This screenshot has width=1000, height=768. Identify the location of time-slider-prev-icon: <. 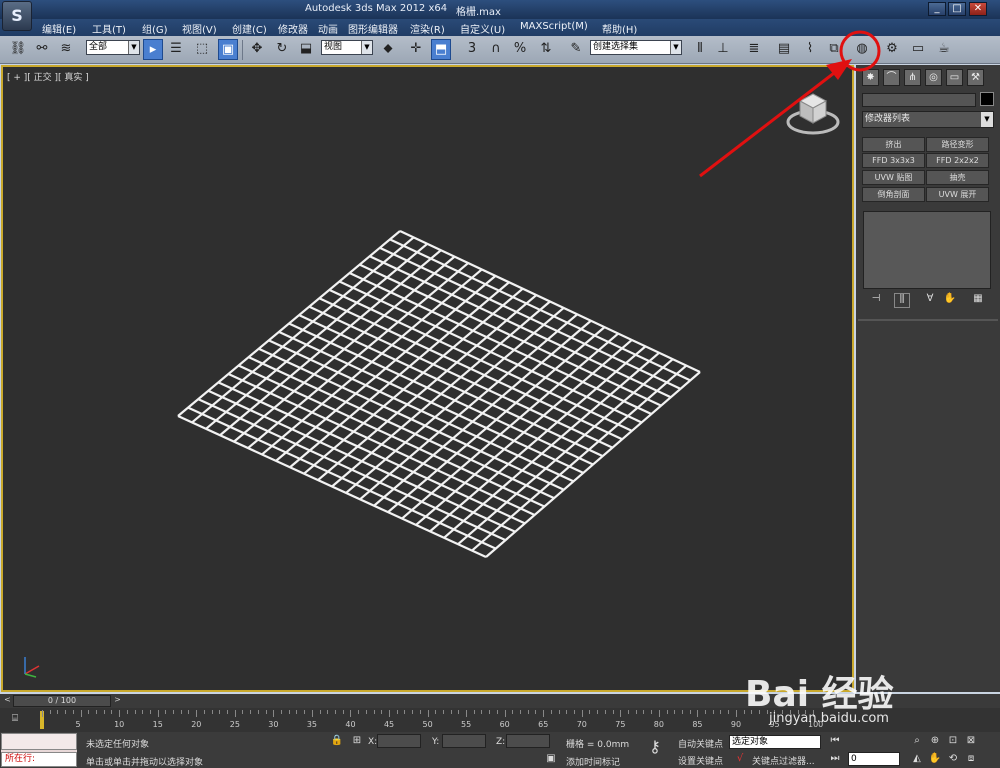
(7, 701).